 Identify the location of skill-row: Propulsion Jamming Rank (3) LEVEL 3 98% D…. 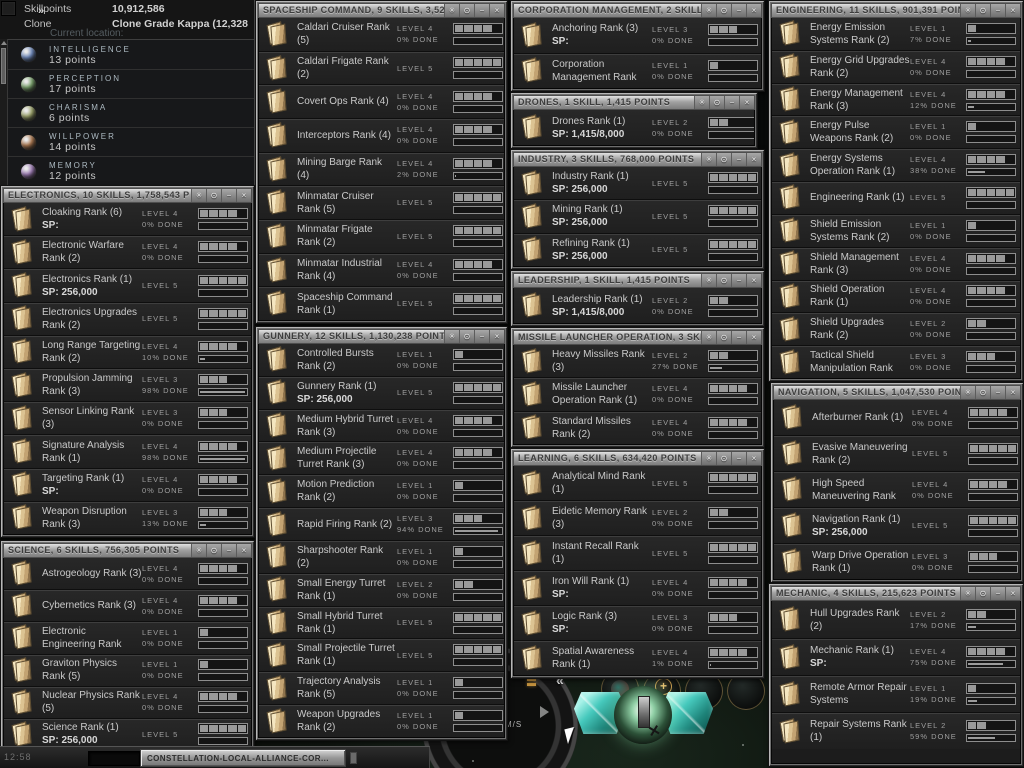
(127, 385).